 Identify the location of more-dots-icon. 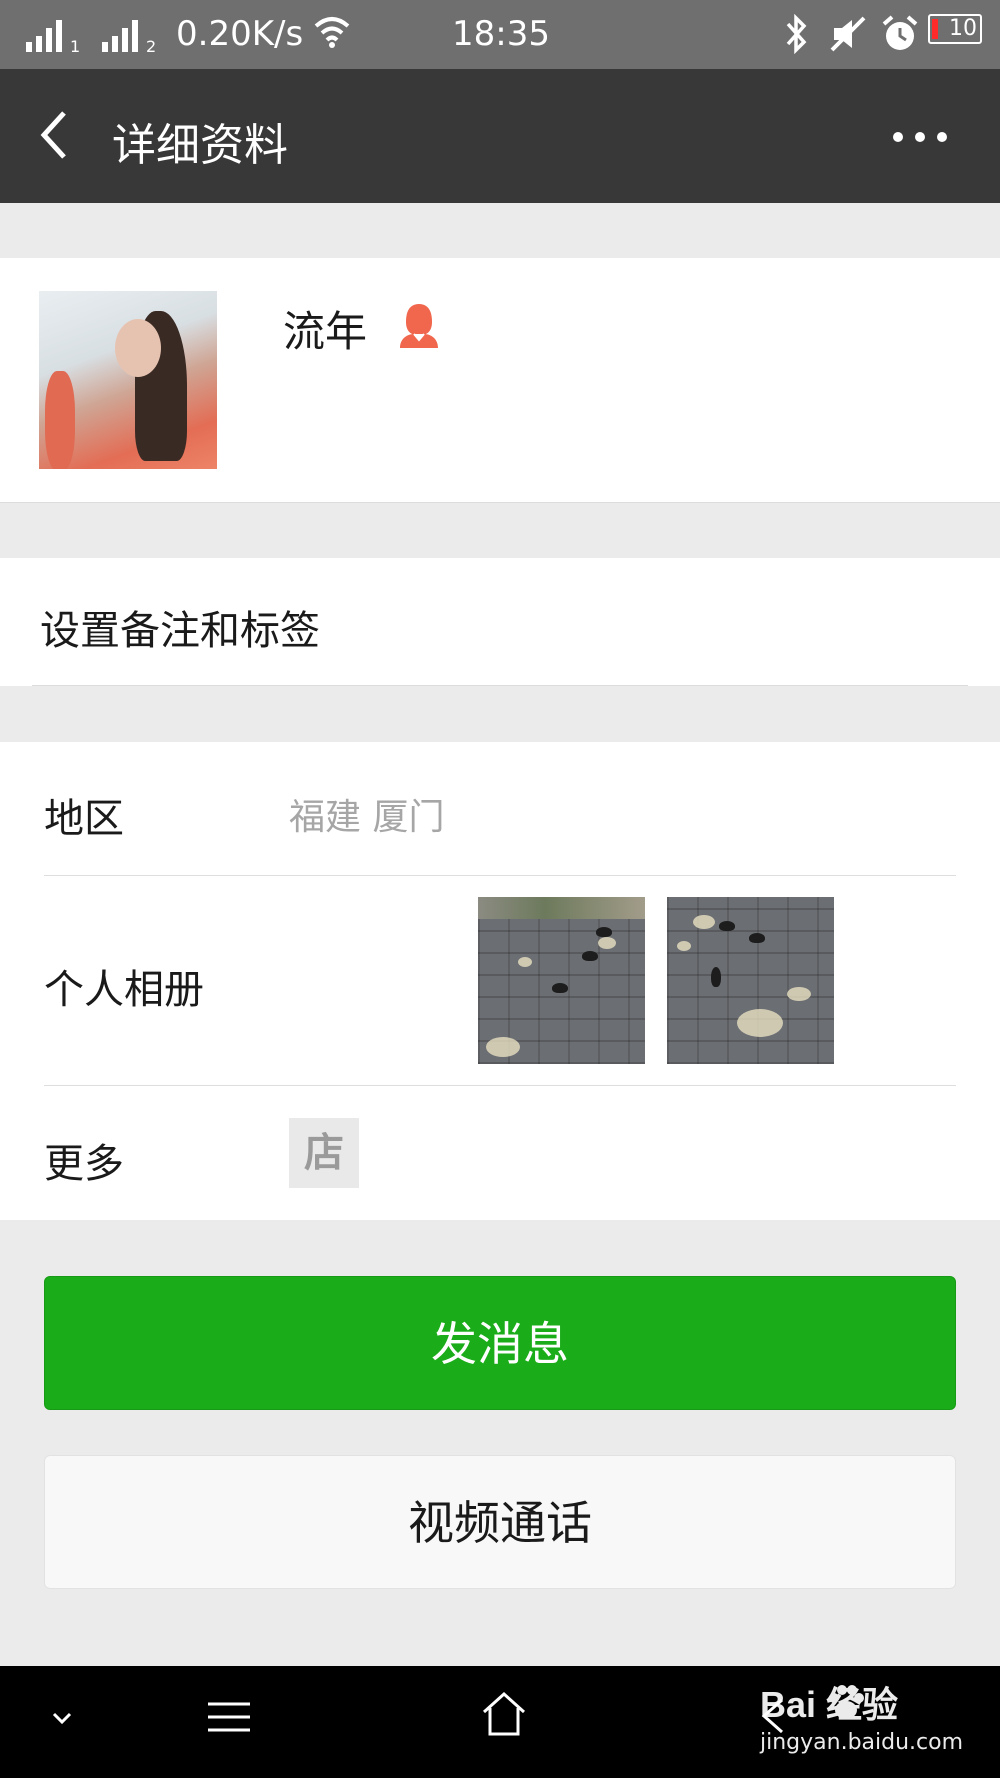
(920, 137).